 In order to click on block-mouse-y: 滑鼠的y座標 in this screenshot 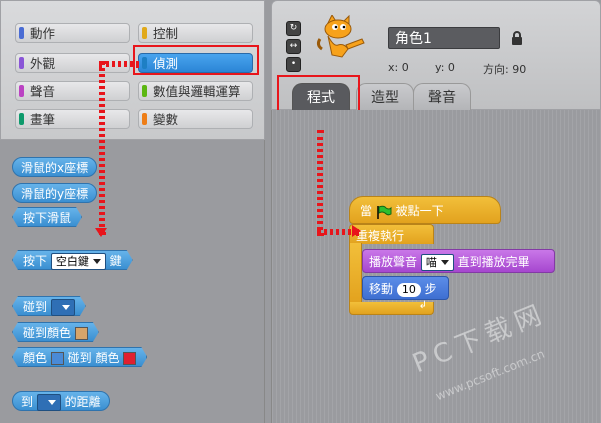, I will do `click(55, 193)`.